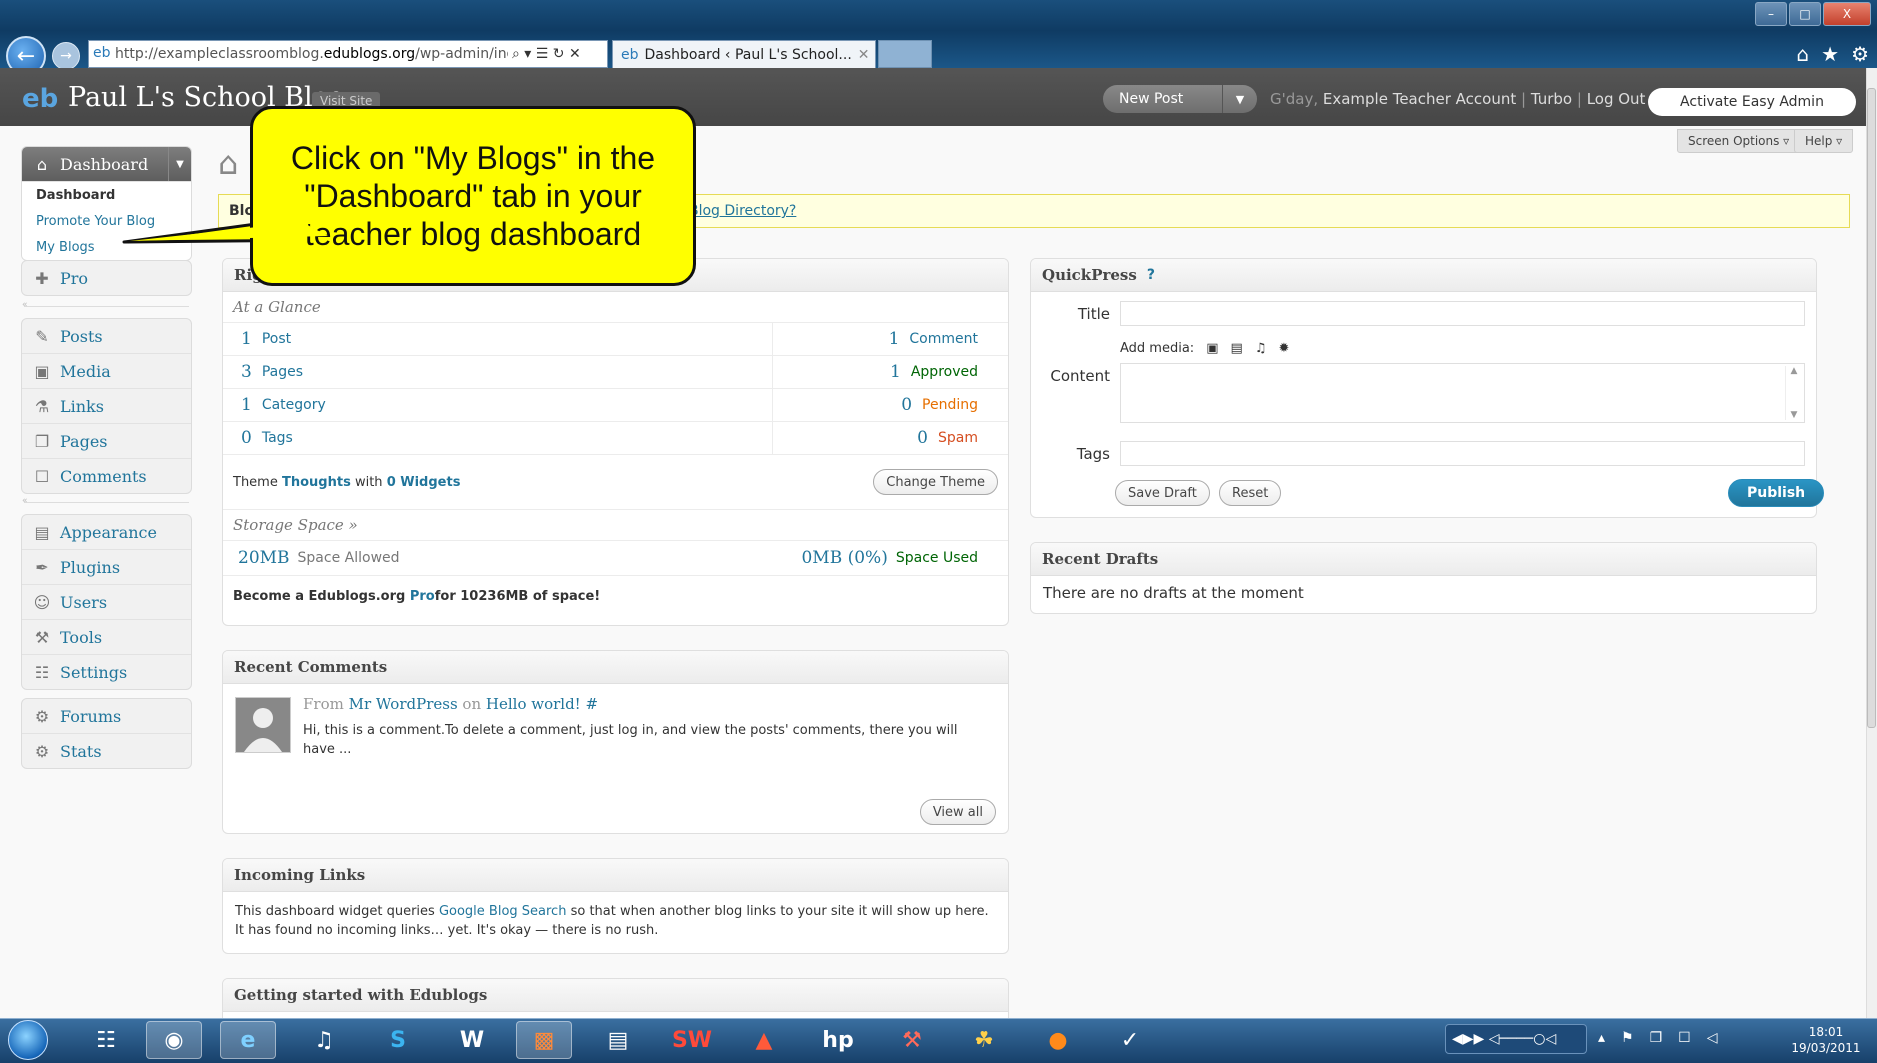  I want to click on add-audio-icon: ♫, so click(1261, 348).